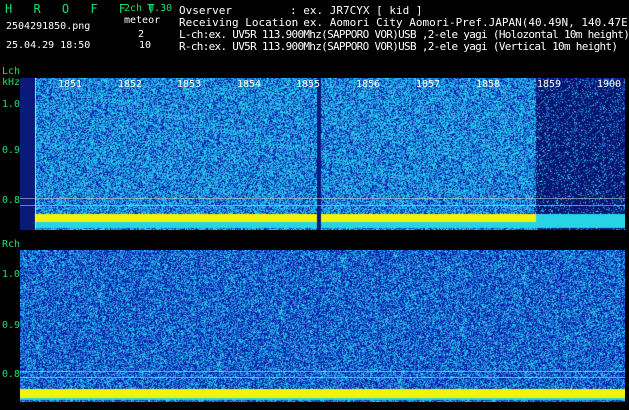 This screenshot has height=410, width=629. What do you see at coordinates (11, 71) in the screenshot?
I see `lch-label: Lch` at bounding box center [11, 71].